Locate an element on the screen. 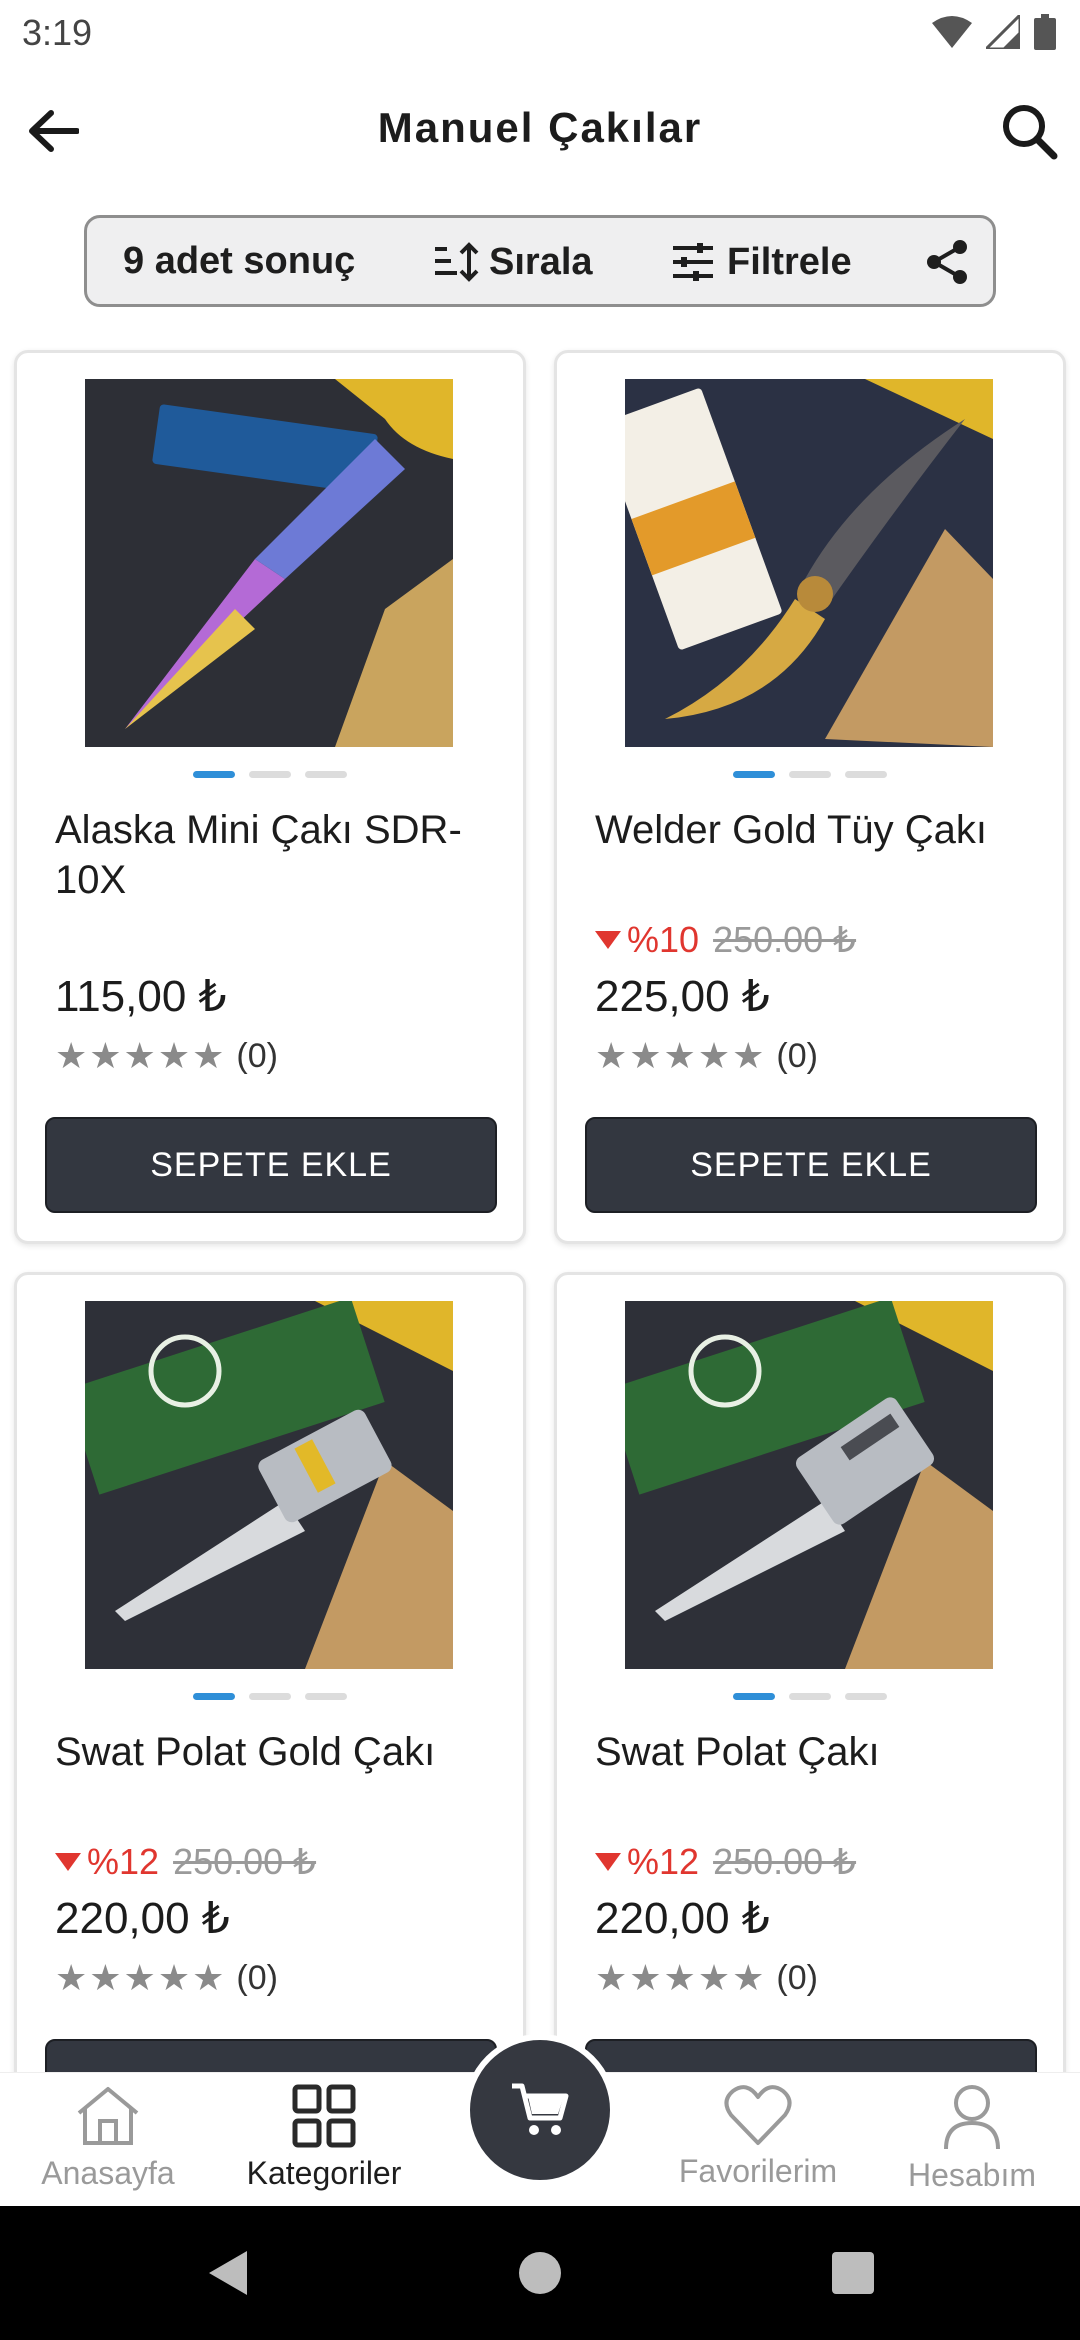 This screenshot has width=1080, height=2340. sort-icon is located at coordinates (457, 262).